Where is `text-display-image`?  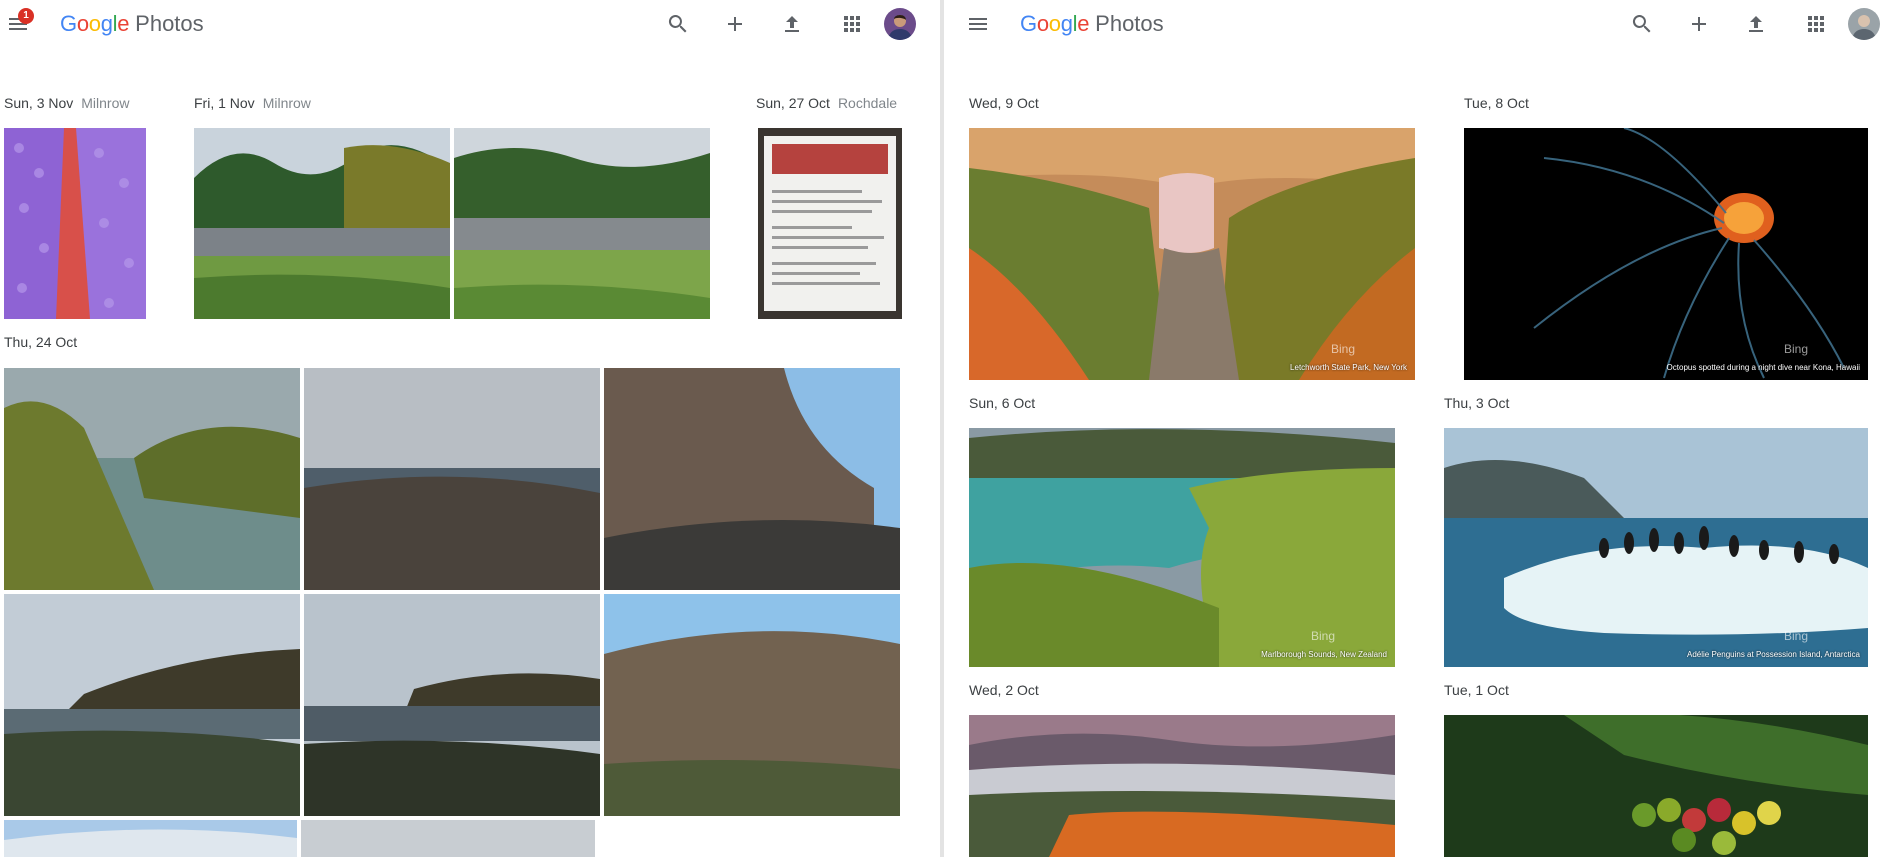 text-display-image is located at coordinates (830, 223).